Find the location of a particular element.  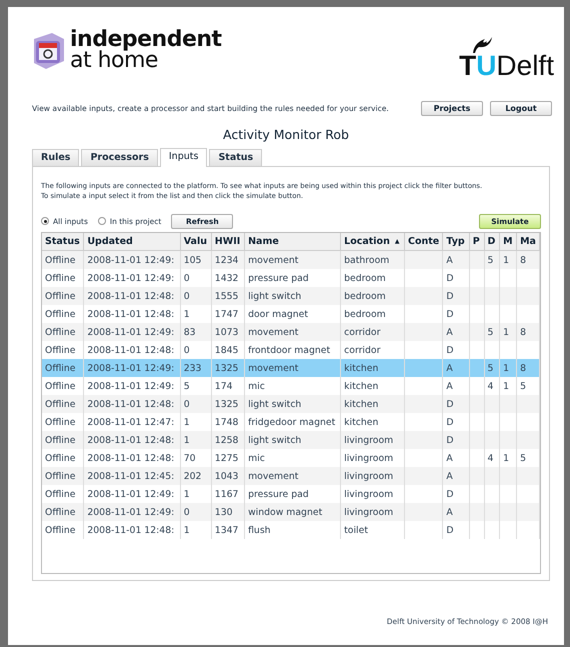

table-row: Offline 2008-11-01 12:49: 233 1325 movement kitchen A 5 1 8 is located at coordinates (291, 368).